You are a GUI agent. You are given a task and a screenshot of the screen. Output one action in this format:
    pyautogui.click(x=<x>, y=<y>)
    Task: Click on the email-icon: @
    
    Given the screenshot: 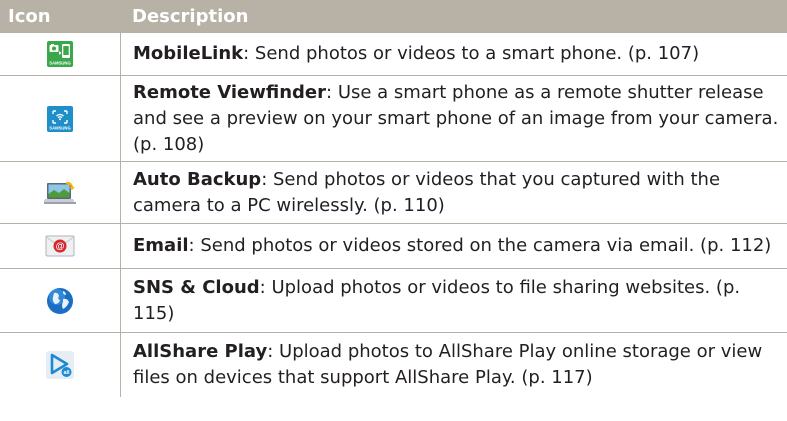 What is the action you would take?
    pyautogui.click(x=60, y=246)
    